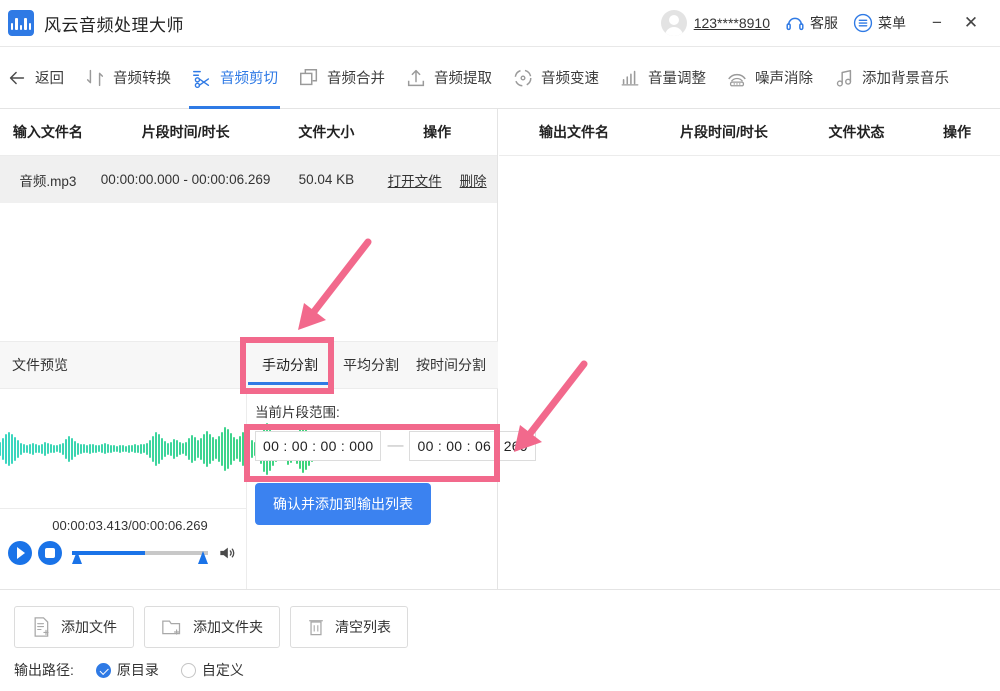  I want to click on tab-label: 平均分割, so click(371, 365).